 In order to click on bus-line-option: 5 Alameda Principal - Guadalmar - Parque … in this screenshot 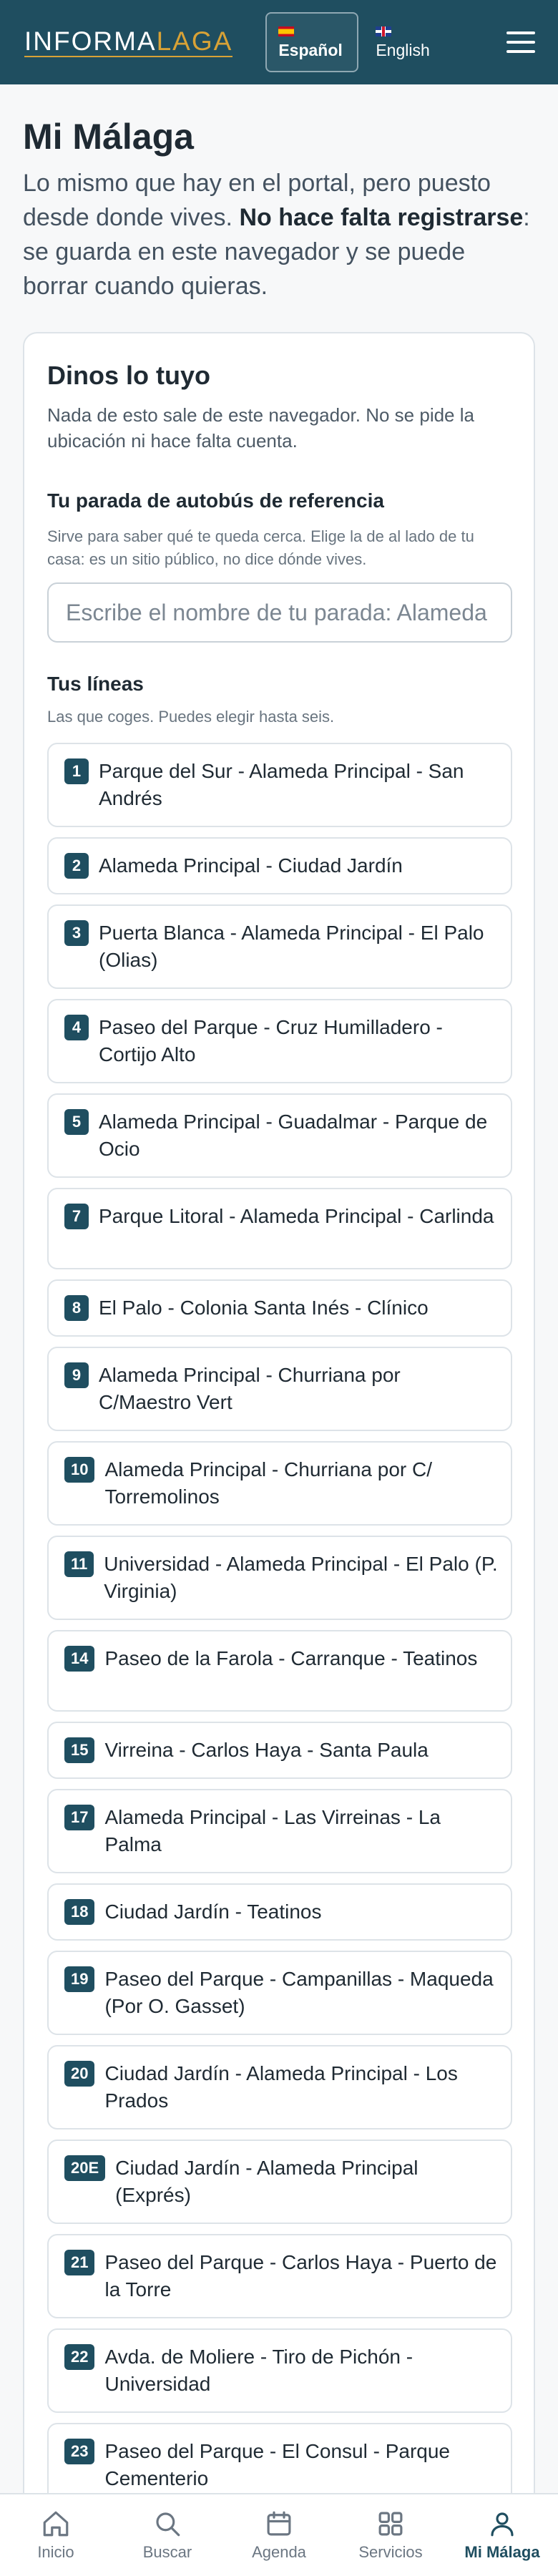, I will do `click(280, 1135)`.